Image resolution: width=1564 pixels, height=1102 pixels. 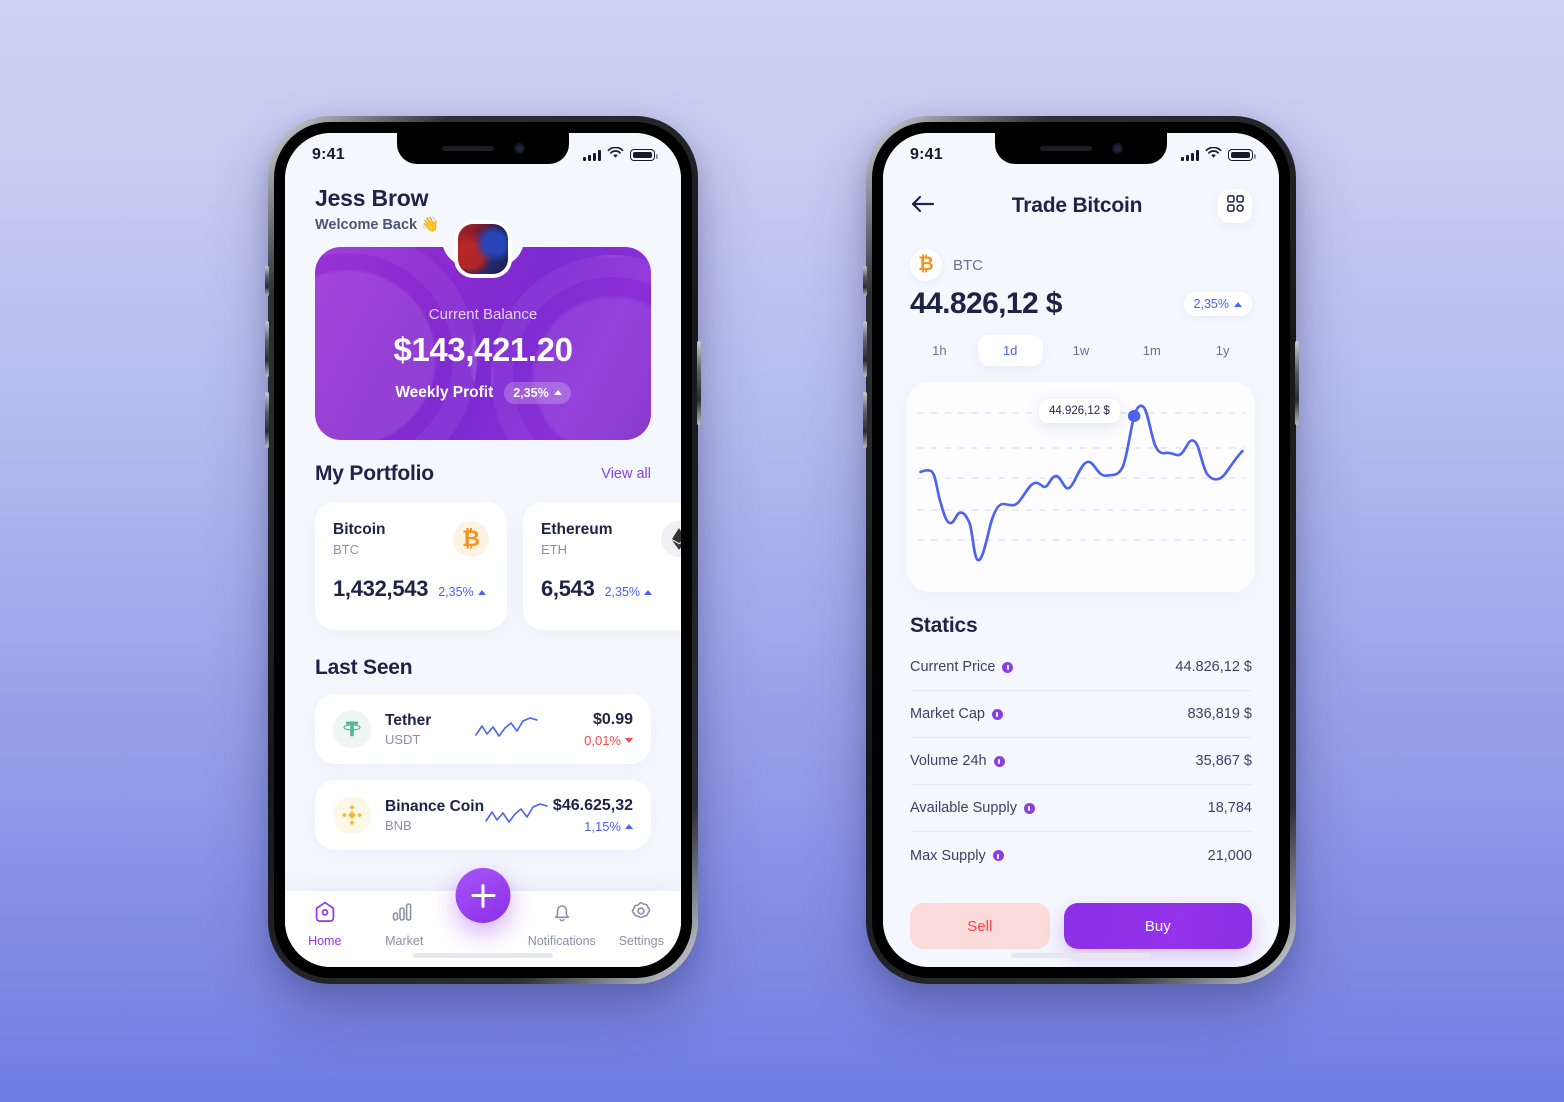 What do you see at coordinates (1229, 855) in the screenshot?
I see `stat-value: 21,000` at bounding box center [1229, 855].